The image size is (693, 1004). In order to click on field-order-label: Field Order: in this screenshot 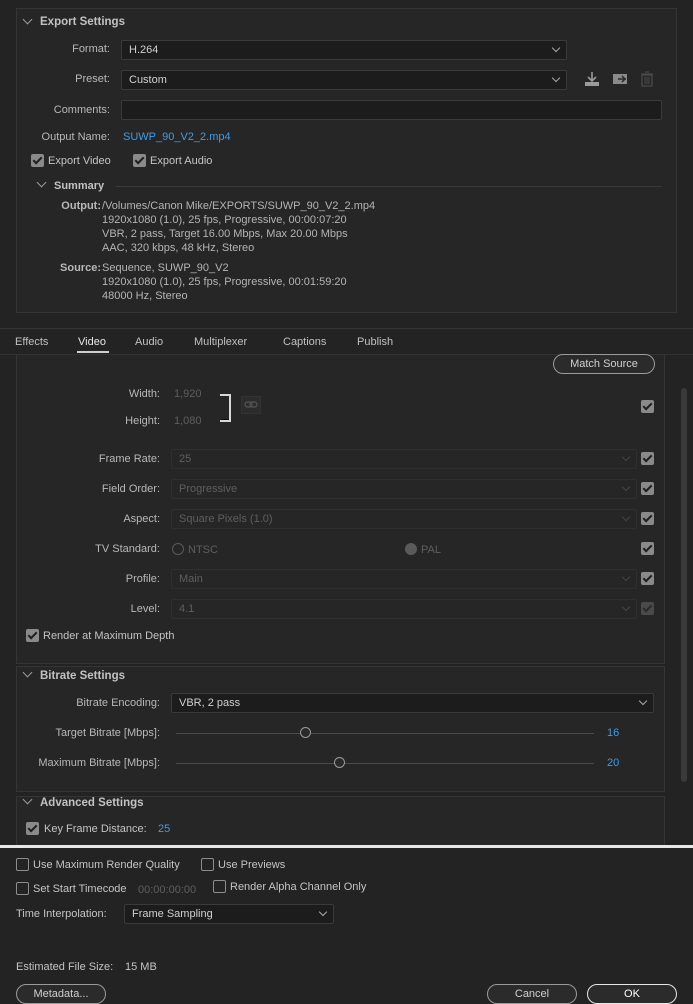, I will do `click(130, 489)`.